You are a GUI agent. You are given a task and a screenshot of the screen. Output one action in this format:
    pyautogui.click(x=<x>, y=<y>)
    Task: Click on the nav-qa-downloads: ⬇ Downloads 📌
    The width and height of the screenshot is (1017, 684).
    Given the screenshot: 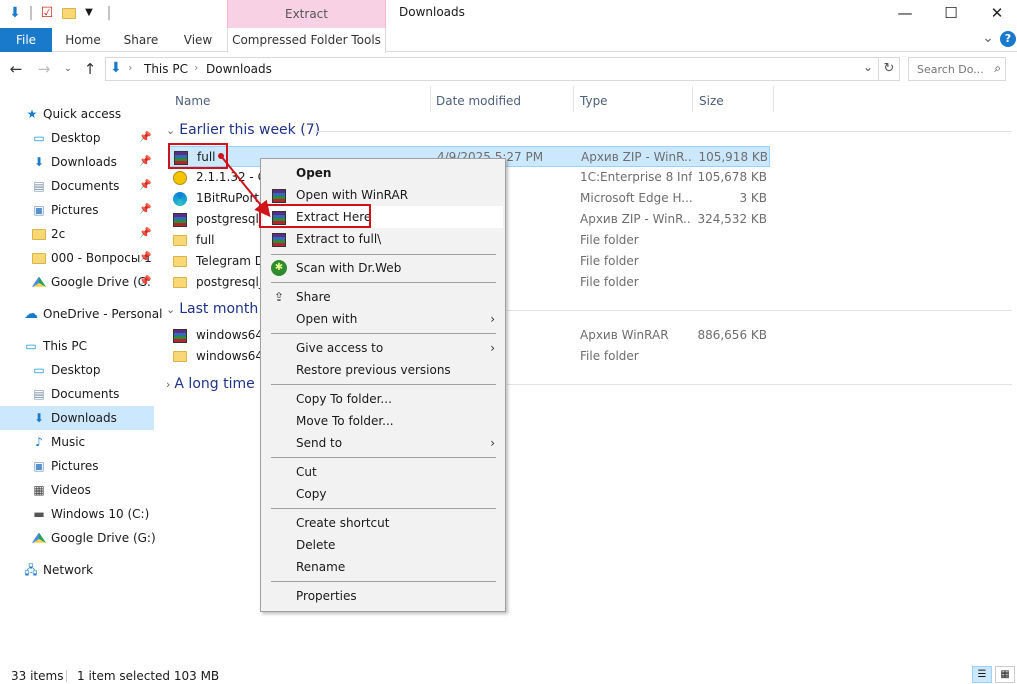 What is the action you would take?
    pyautogui.click(x=77, y=162)
    